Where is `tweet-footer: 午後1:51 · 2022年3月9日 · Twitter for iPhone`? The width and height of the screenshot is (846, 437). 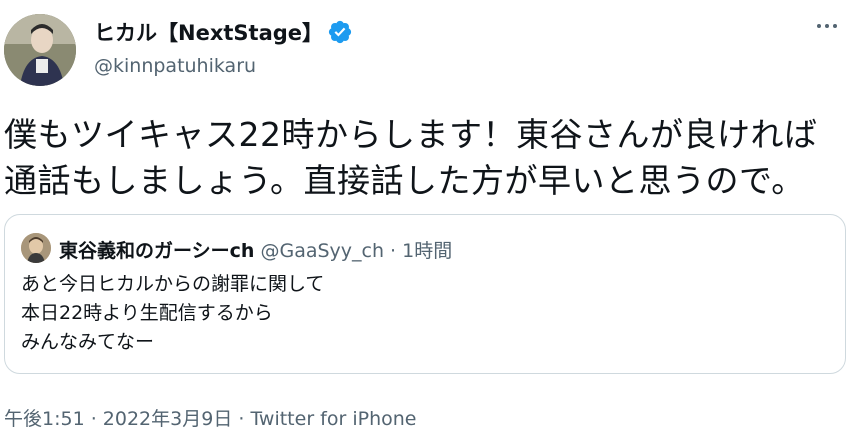 tweet-footer: 午後1:51 · 2022年3月9日 · Twitter for iPhone is located at coordinates (210, 417).